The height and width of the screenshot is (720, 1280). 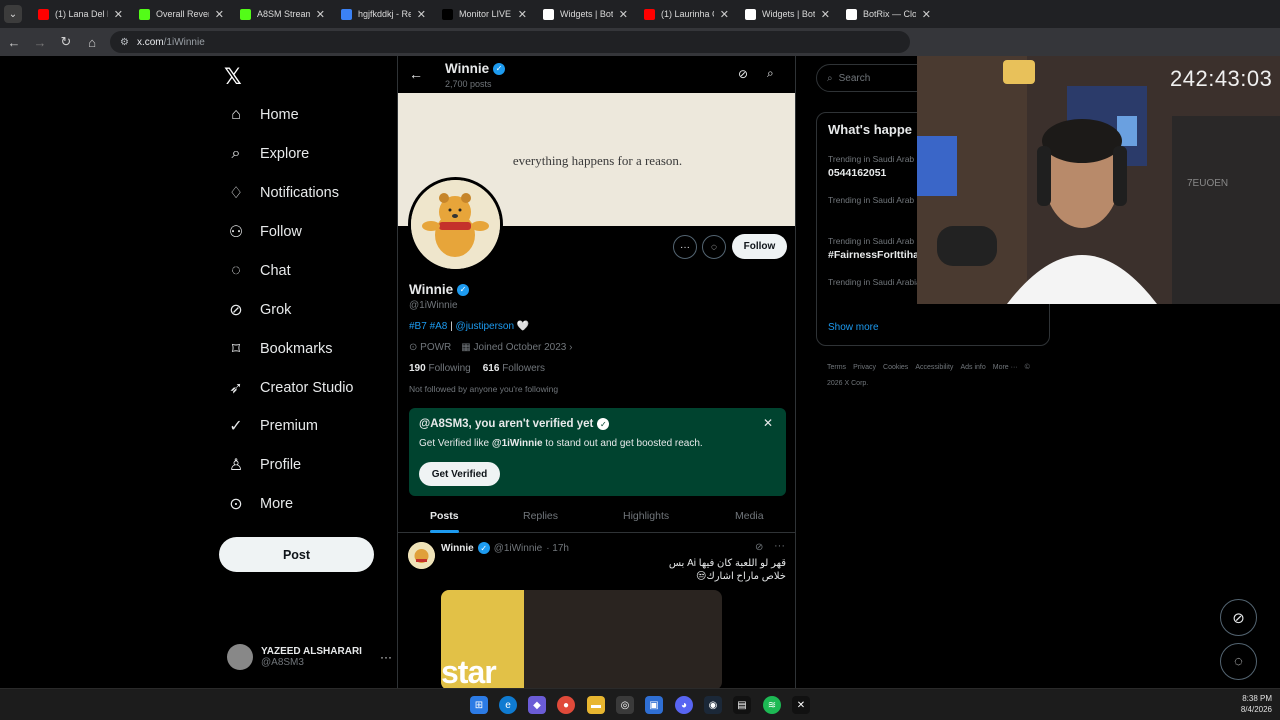 I want to click on address-bar: ⚙ x.com/1iWinnie, so click(x=510, y=42).